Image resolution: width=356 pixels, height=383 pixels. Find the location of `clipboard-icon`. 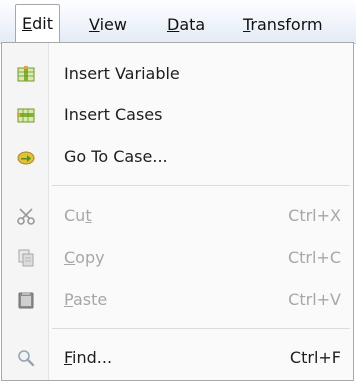

clipboard-icon is located at coordinates (26, 300).